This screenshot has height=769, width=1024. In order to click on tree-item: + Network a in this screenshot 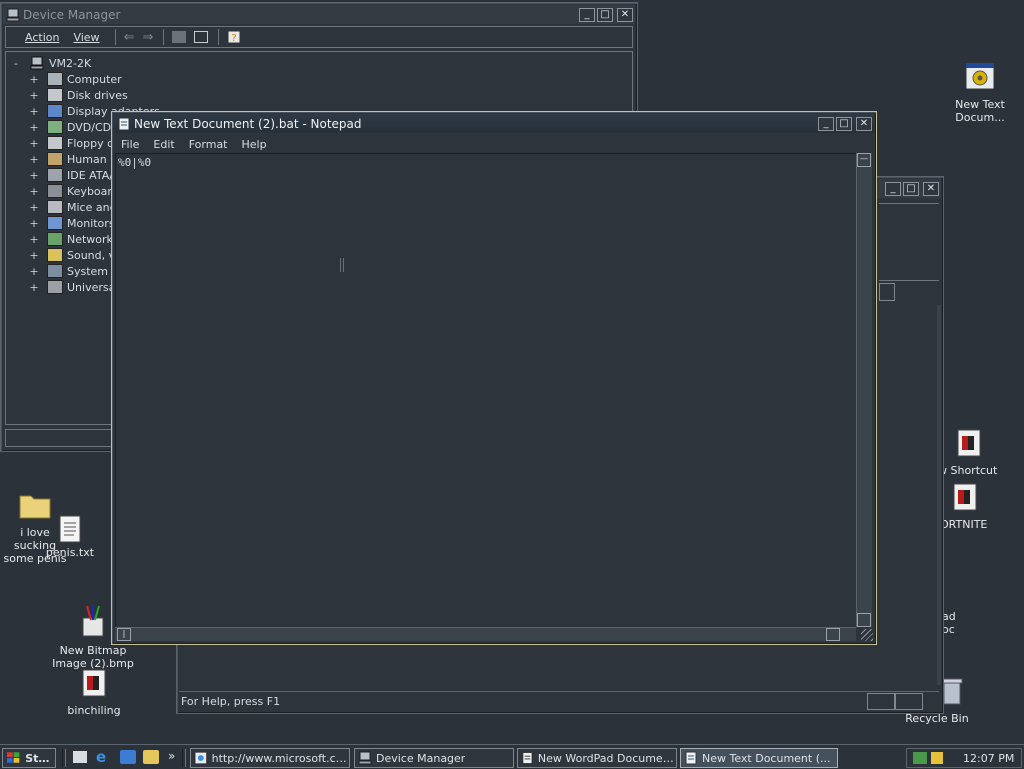, I will do `click(75, 239)`.